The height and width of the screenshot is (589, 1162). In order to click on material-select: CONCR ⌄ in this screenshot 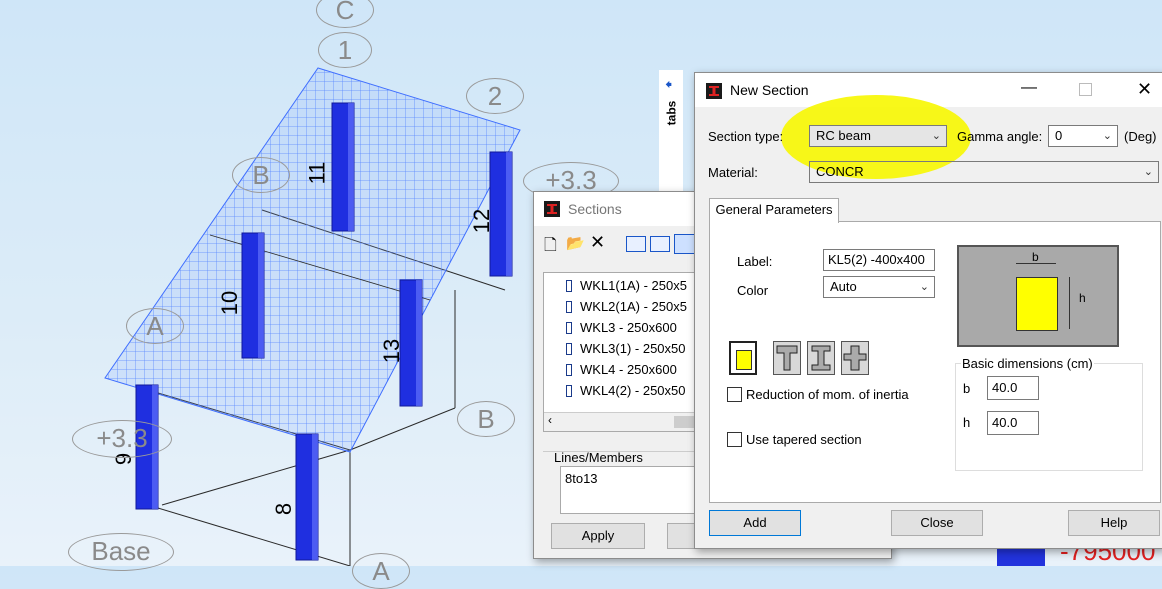, I will do `click(984, 172)`.